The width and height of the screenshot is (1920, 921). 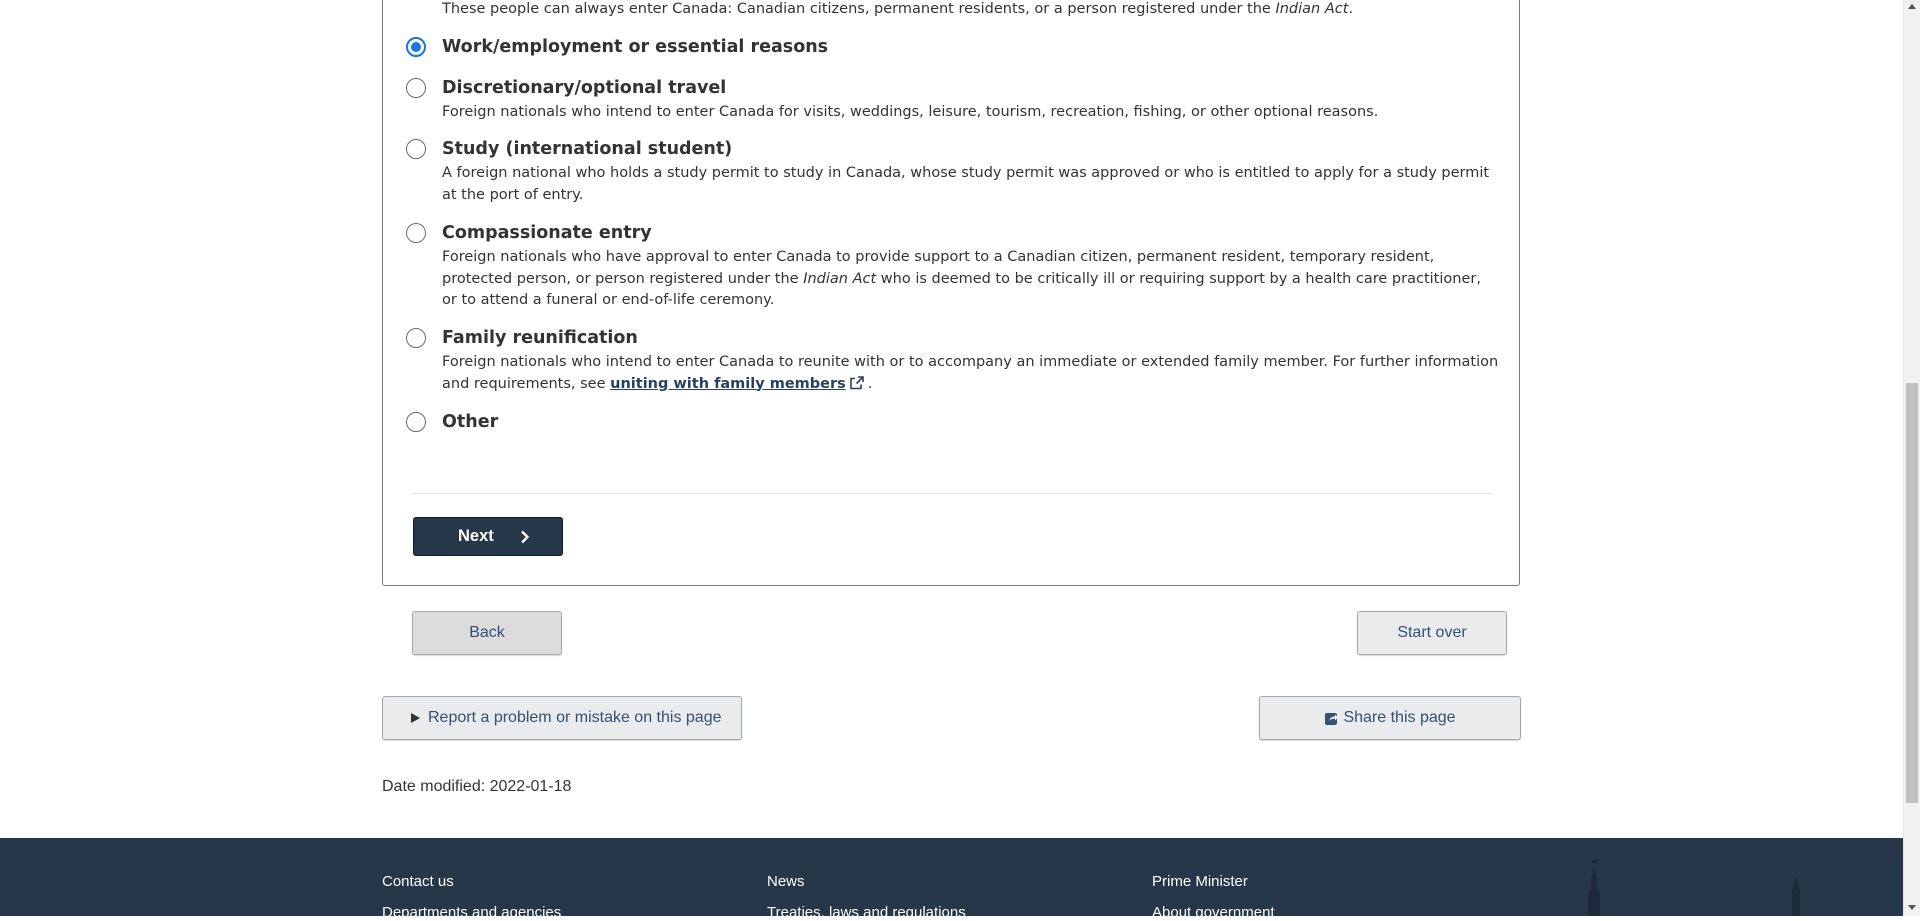 I want to click on report-problem-button: Report a problem or mistake on this page, so click(x=562, y=718).